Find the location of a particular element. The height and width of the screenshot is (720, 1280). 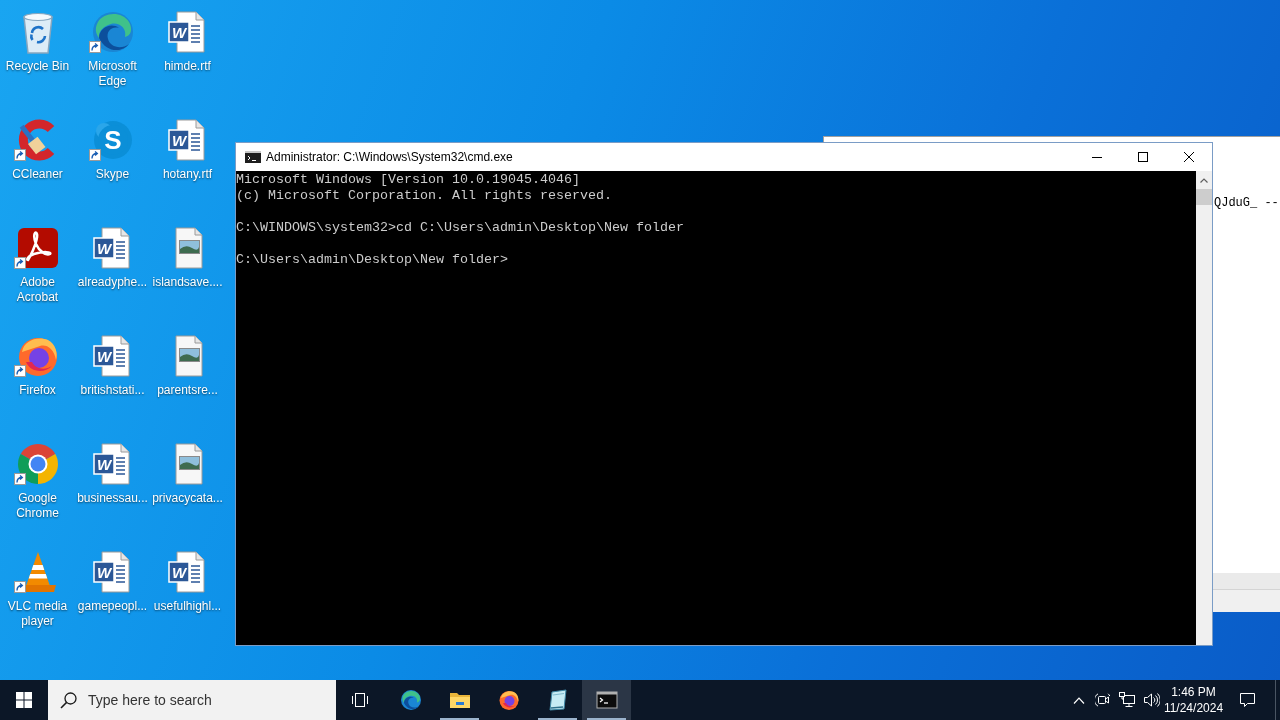

clock-date: 11/24/2024 is located at coordinates (1193, 708).